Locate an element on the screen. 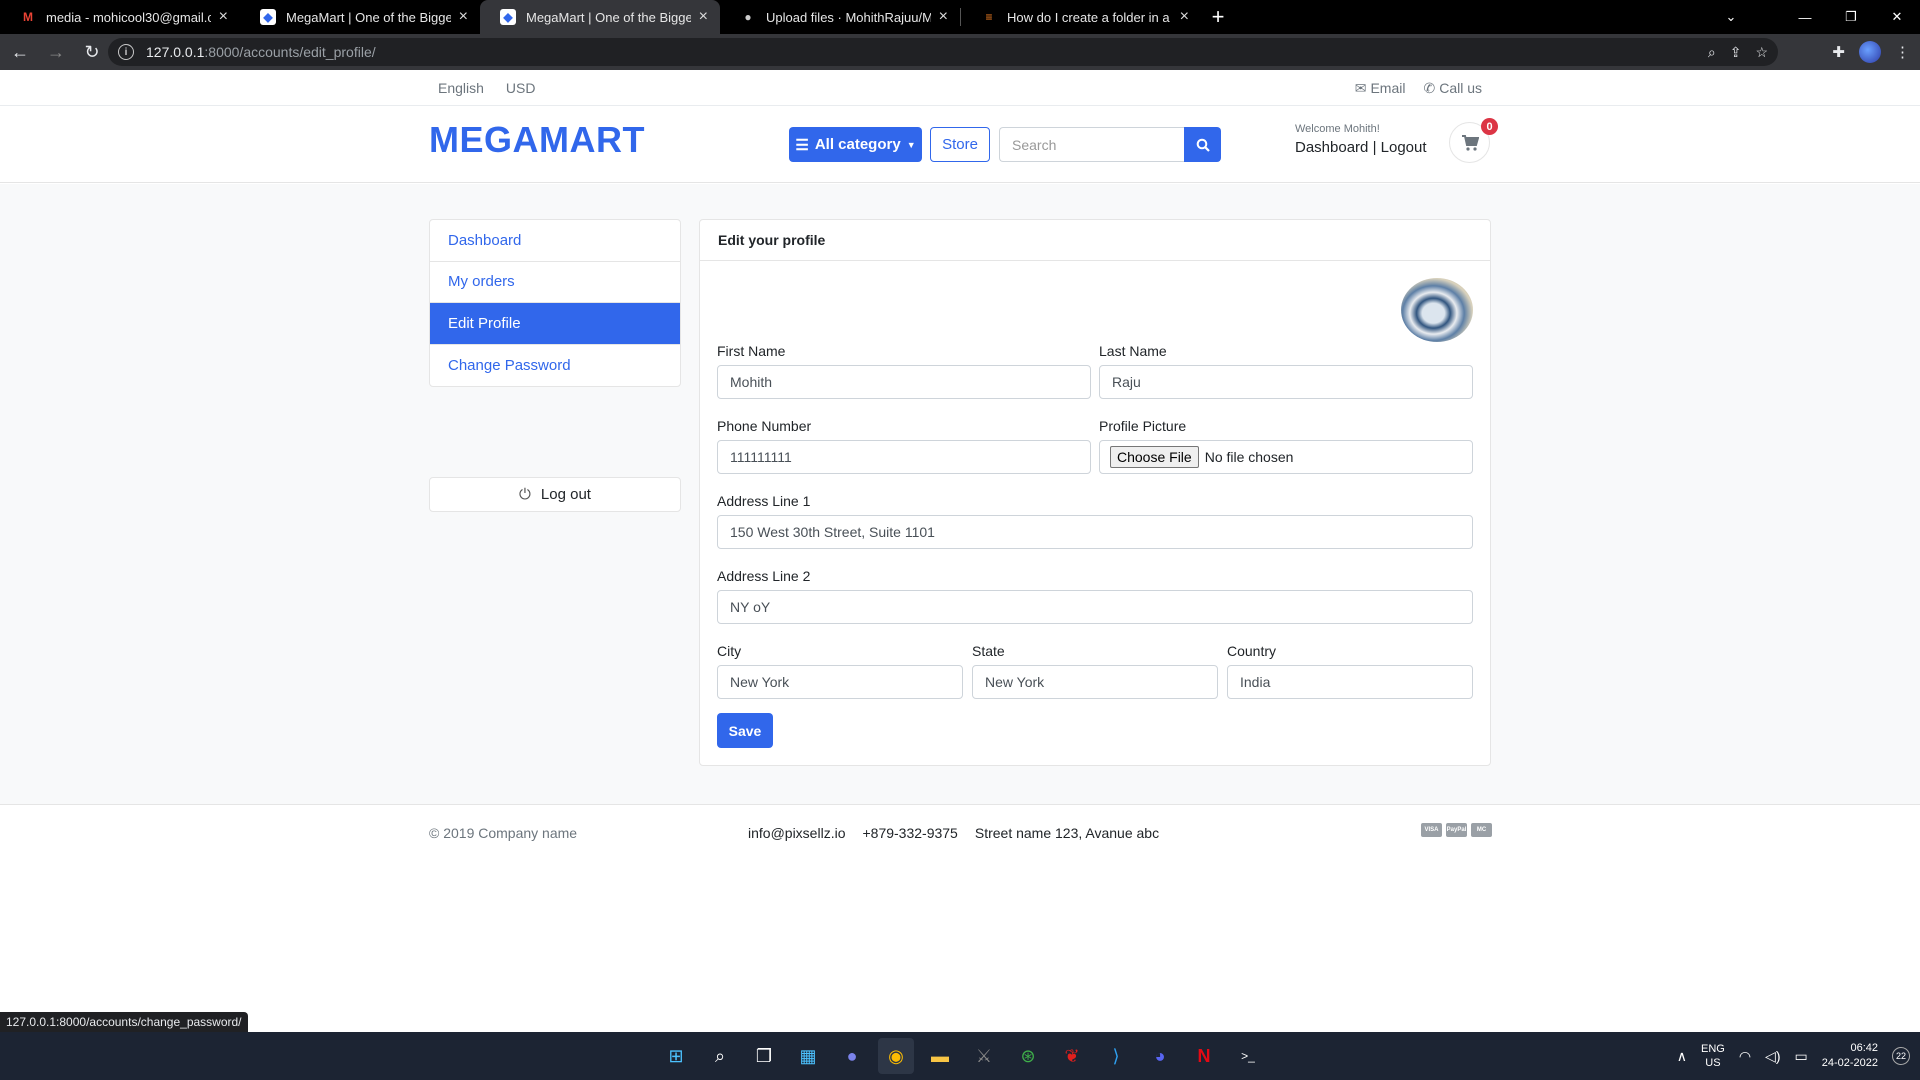 The height and width of the screenshot is (1080, 1920). caret-down-icon: ▼ is located at coordinates (911, 144).